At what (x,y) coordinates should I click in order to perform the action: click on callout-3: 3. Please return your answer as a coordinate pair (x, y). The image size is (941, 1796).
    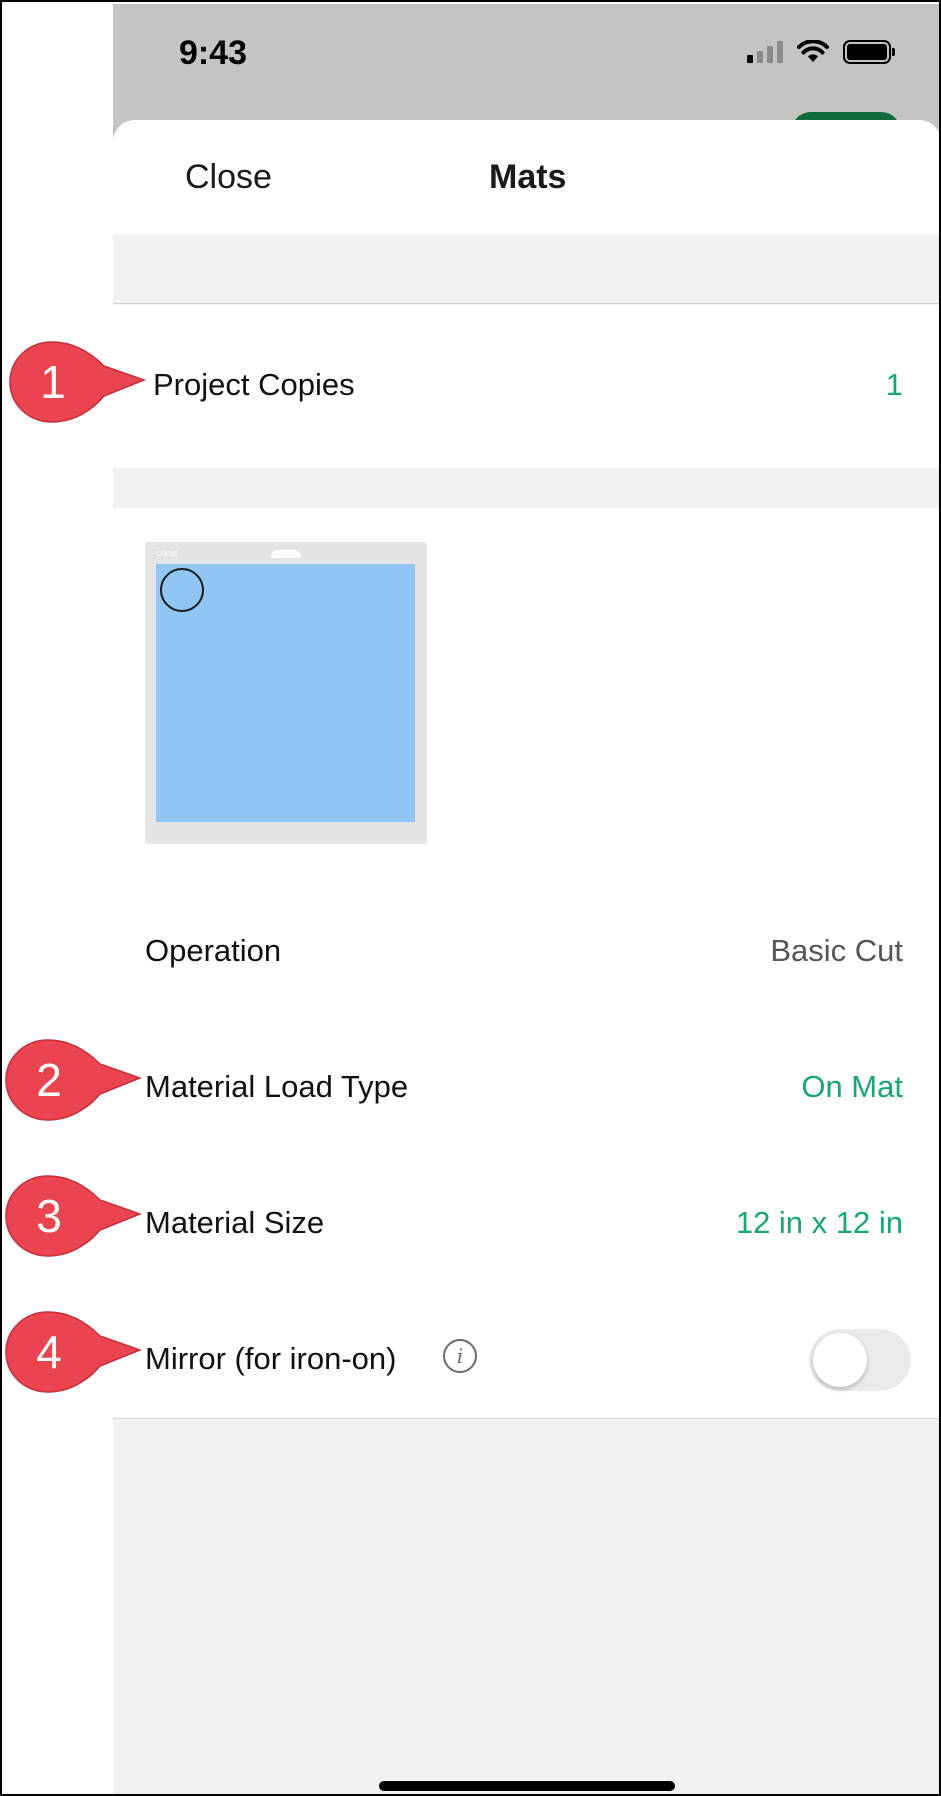
    Looking at the image, I should click on (74, 1216).